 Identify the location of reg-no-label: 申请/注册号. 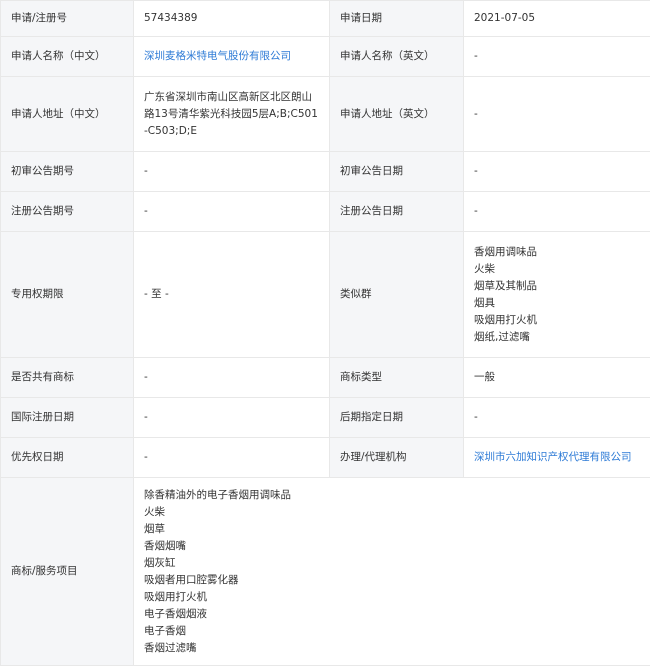
(67, 19).